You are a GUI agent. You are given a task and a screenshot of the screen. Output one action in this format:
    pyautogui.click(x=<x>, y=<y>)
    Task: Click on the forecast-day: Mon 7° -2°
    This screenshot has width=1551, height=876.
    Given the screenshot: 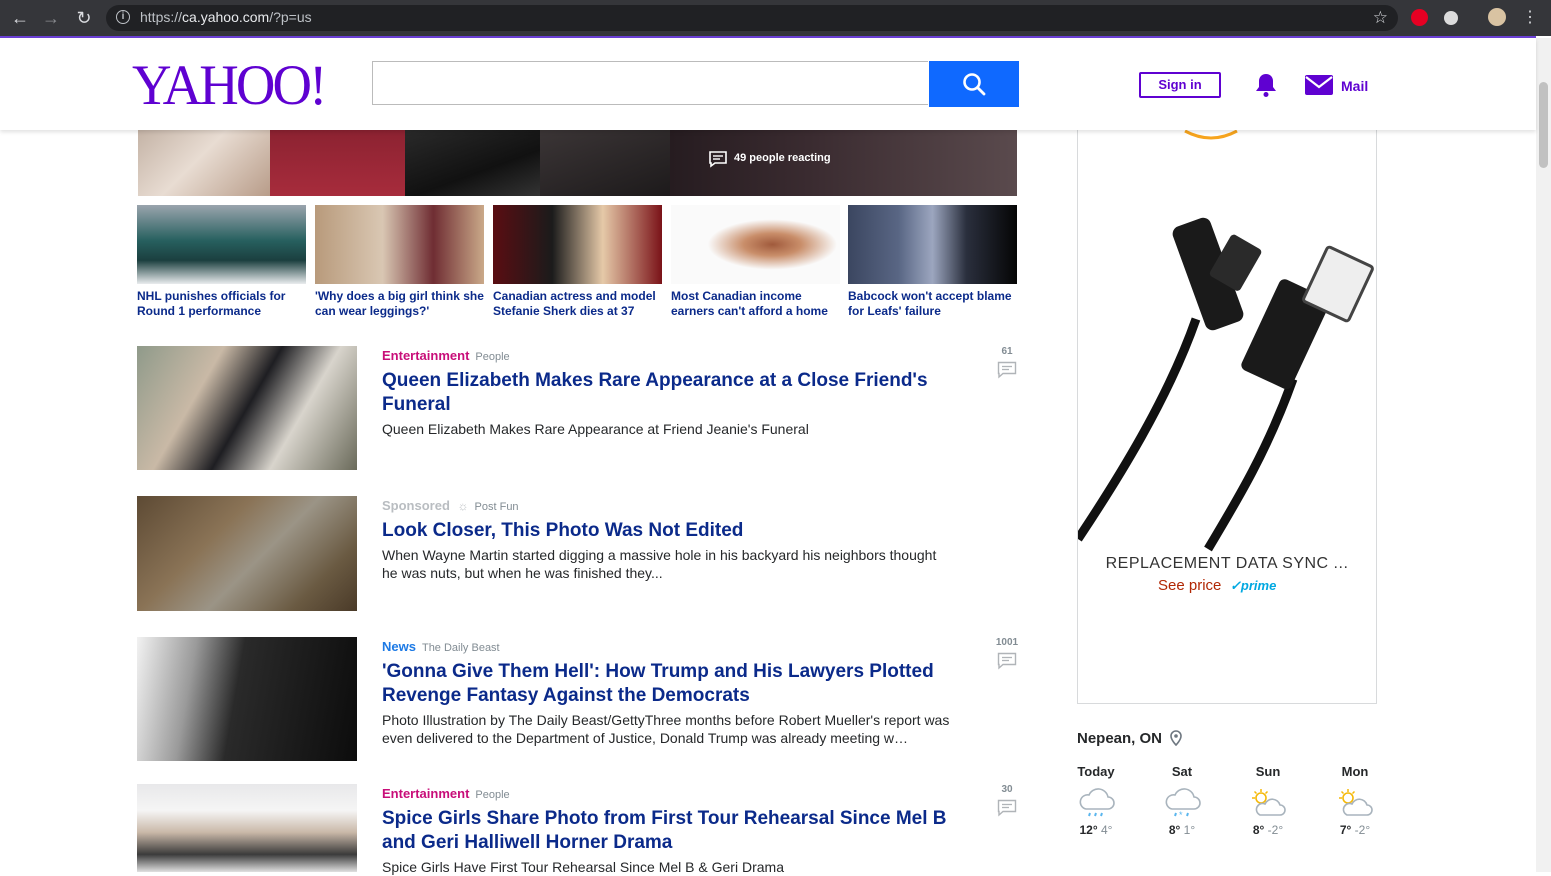 What is the action you would take?
    pyautogui.click(x=1355, y=800)
    